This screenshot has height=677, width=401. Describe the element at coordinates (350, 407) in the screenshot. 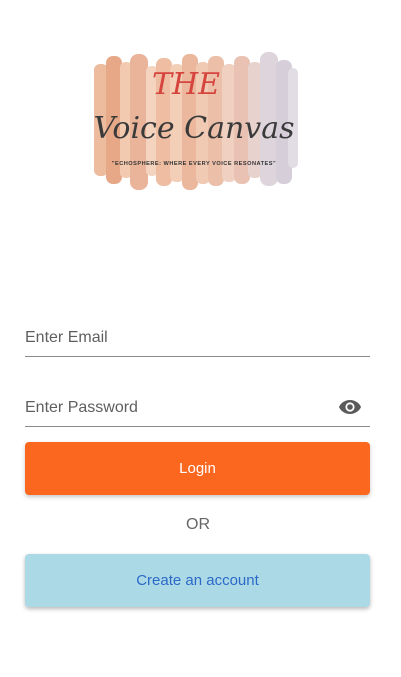

I see `eye-icon` at that location.